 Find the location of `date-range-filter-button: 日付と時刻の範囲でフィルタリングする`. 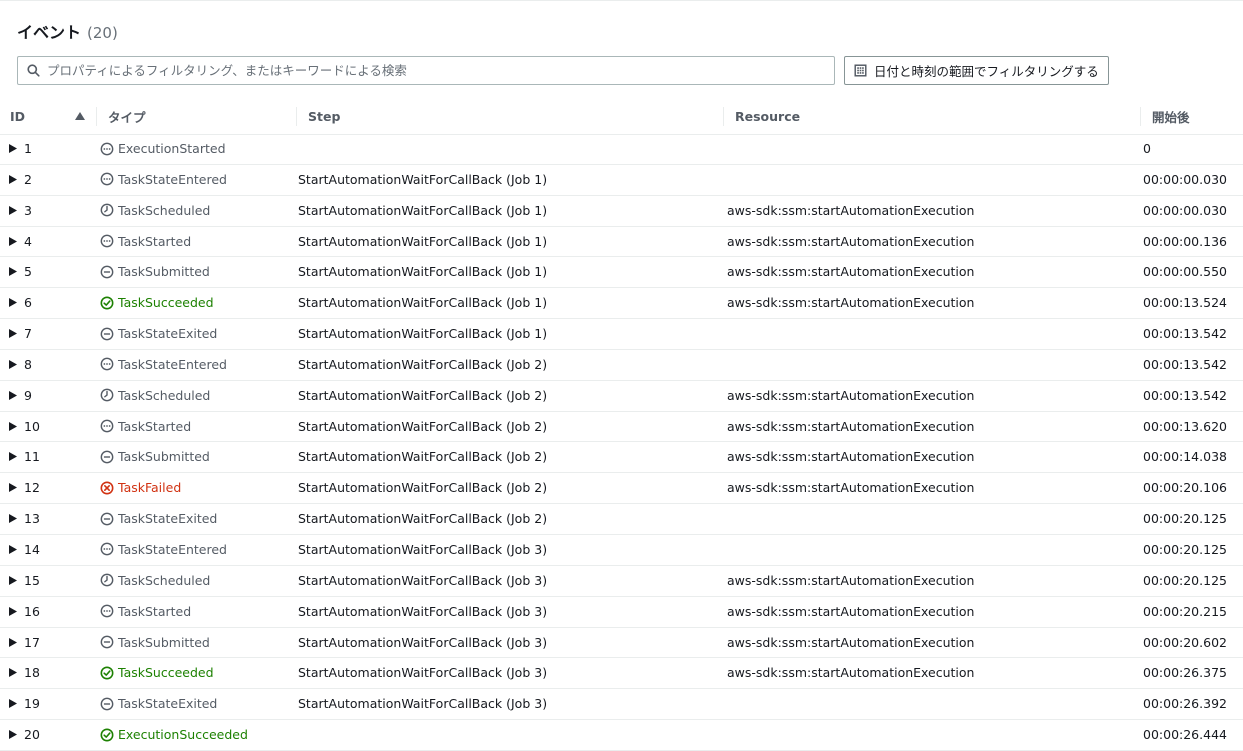

date-range-filter-button: 日付と時刻の範囲でフィルタリングする is located at coordinates (976, 70).